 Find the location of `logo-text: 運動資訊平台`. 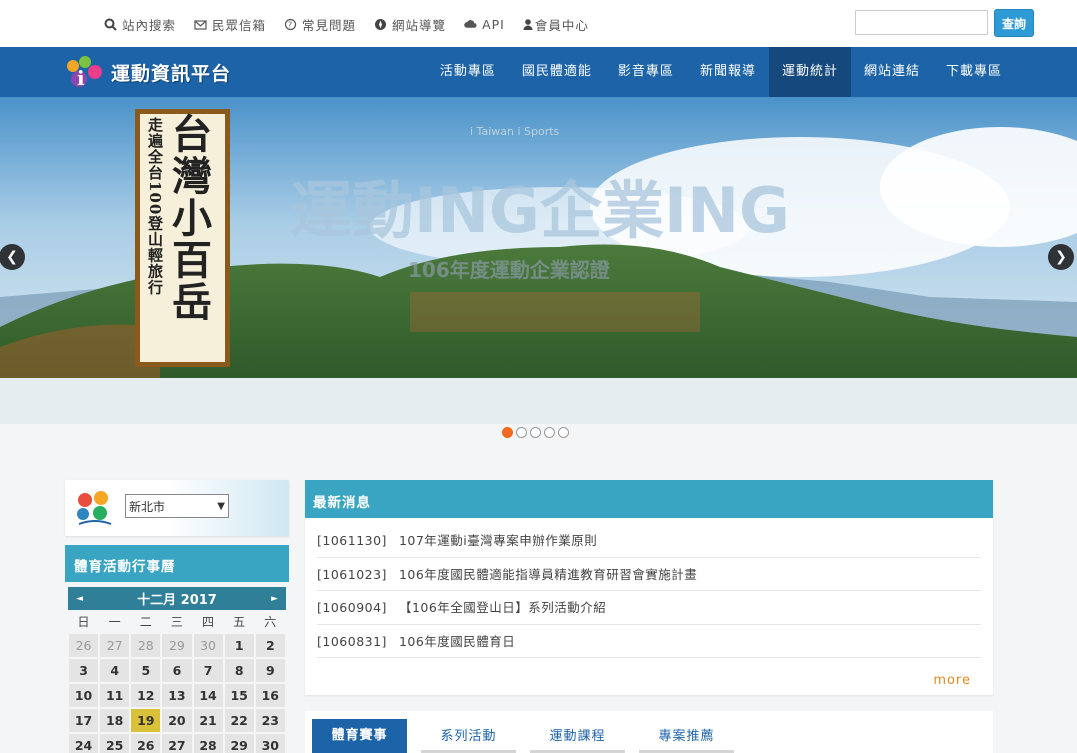

logo-text: 運動資訊平台 is located at coordinates (171, 73).